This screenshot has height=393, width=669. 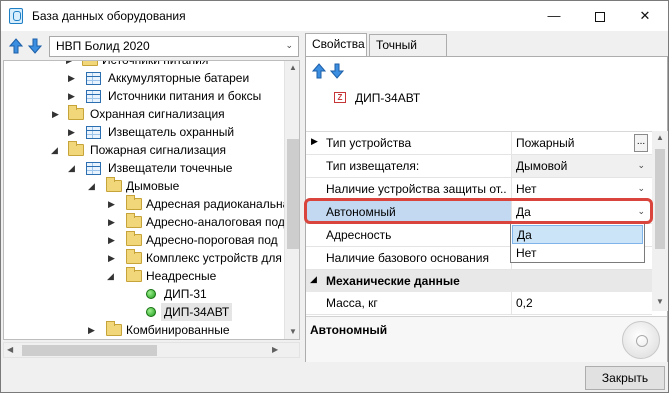 I want to click on tree-item-label: Дымовые, so click(x=153, y=186).